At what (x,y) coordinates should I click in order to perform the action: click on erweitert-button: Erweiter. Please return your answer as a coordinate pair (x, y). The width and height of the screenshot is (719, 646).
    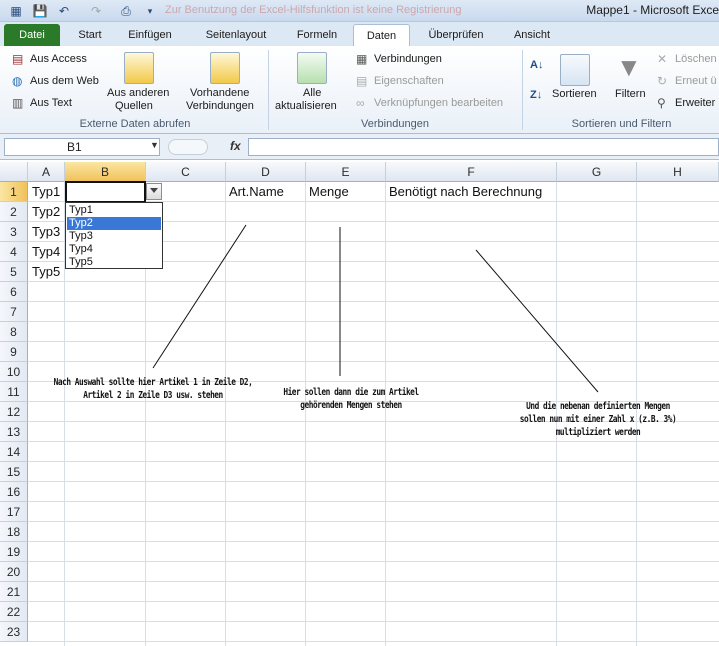
    Looking at the image, I should click on (695, 103).